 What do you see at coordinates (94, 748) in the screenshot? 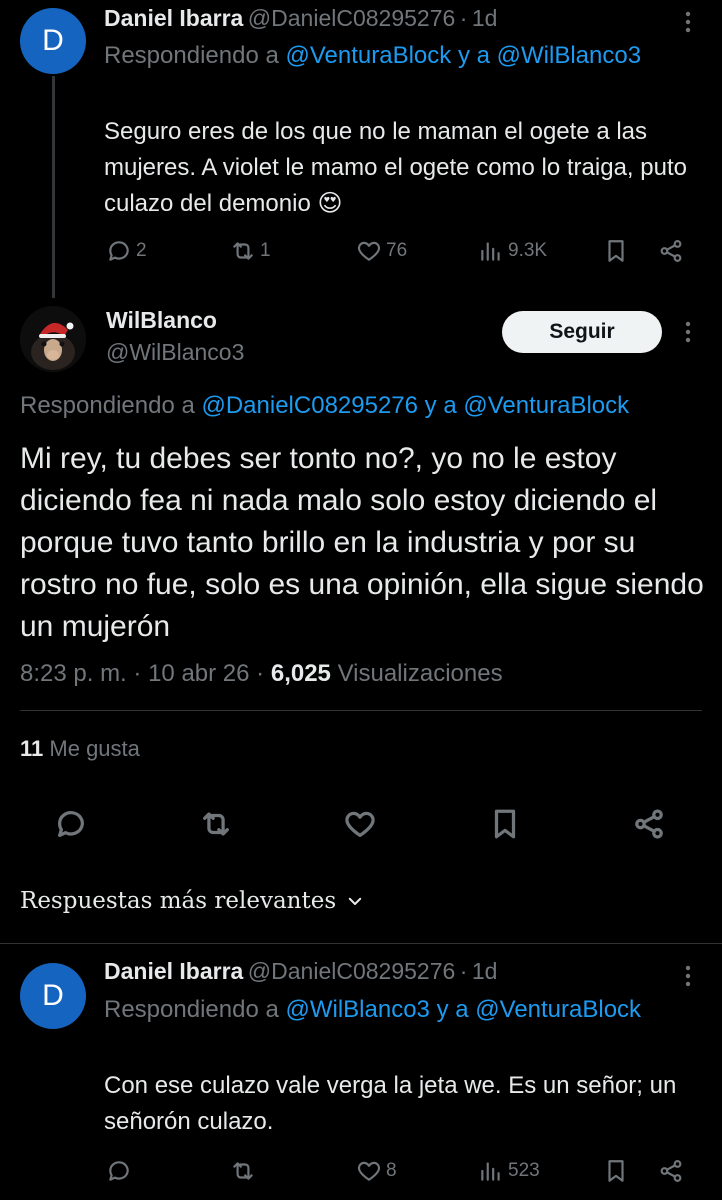
I see `likes-label: Me gusta` at bounding box center [94, 748].